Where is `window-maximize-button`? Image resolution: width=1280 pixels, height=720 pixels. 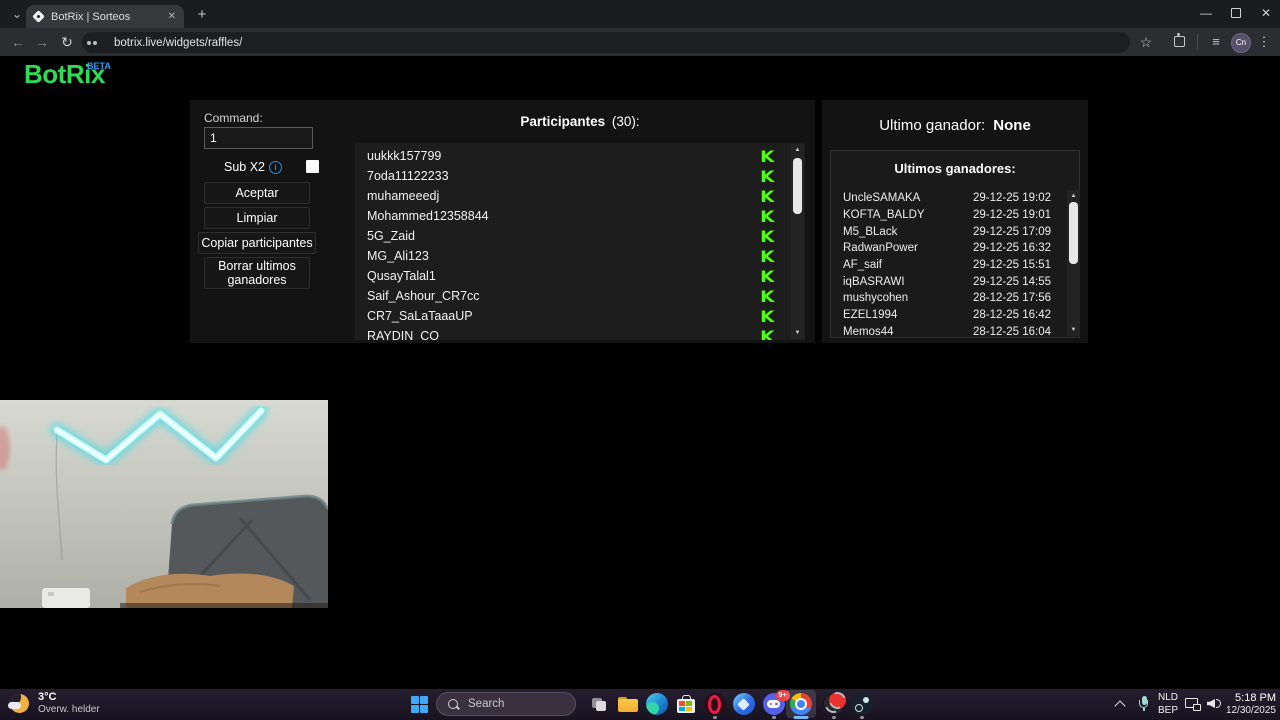 window-maximize-button is located at coordinates (1236, 13).